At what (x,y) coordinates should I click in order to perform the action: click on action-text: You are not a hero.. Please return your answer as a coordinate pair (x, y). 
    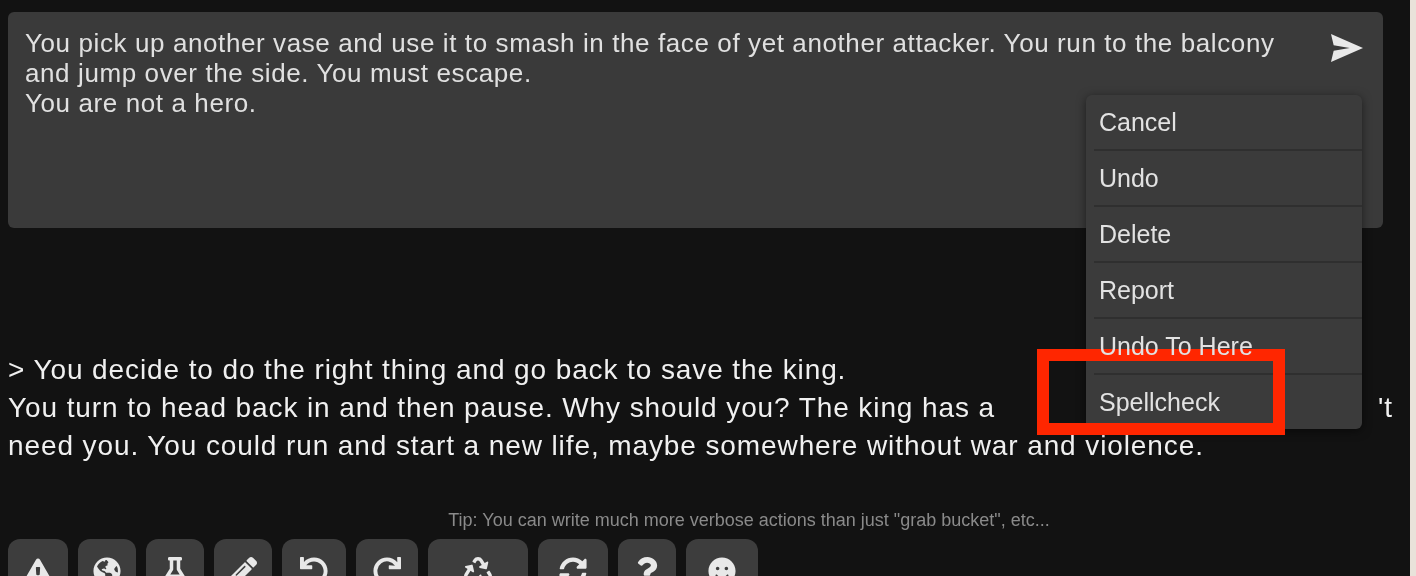
    Looking at the image, I should click on (141, 103).